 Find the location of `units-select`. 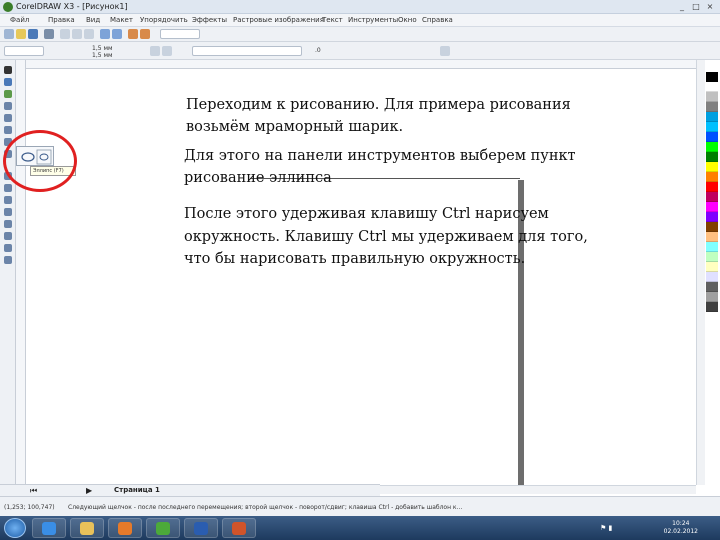

units-select is located at coordinates (247, 51).